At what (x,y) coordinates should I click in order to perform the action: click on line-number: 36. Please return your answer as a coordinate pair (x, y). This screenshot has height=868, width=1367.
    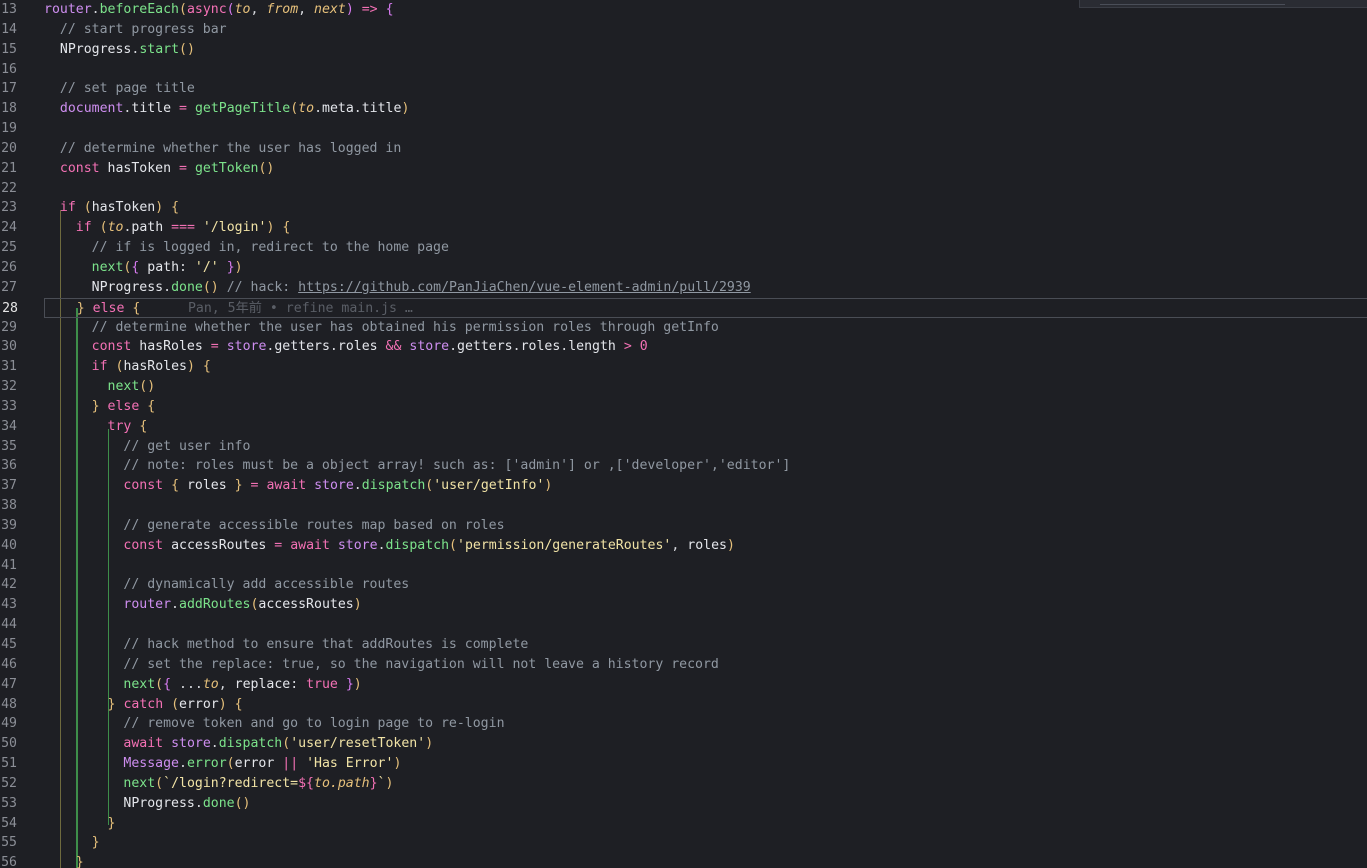
    Looking at the image, I should click on (9, 466).